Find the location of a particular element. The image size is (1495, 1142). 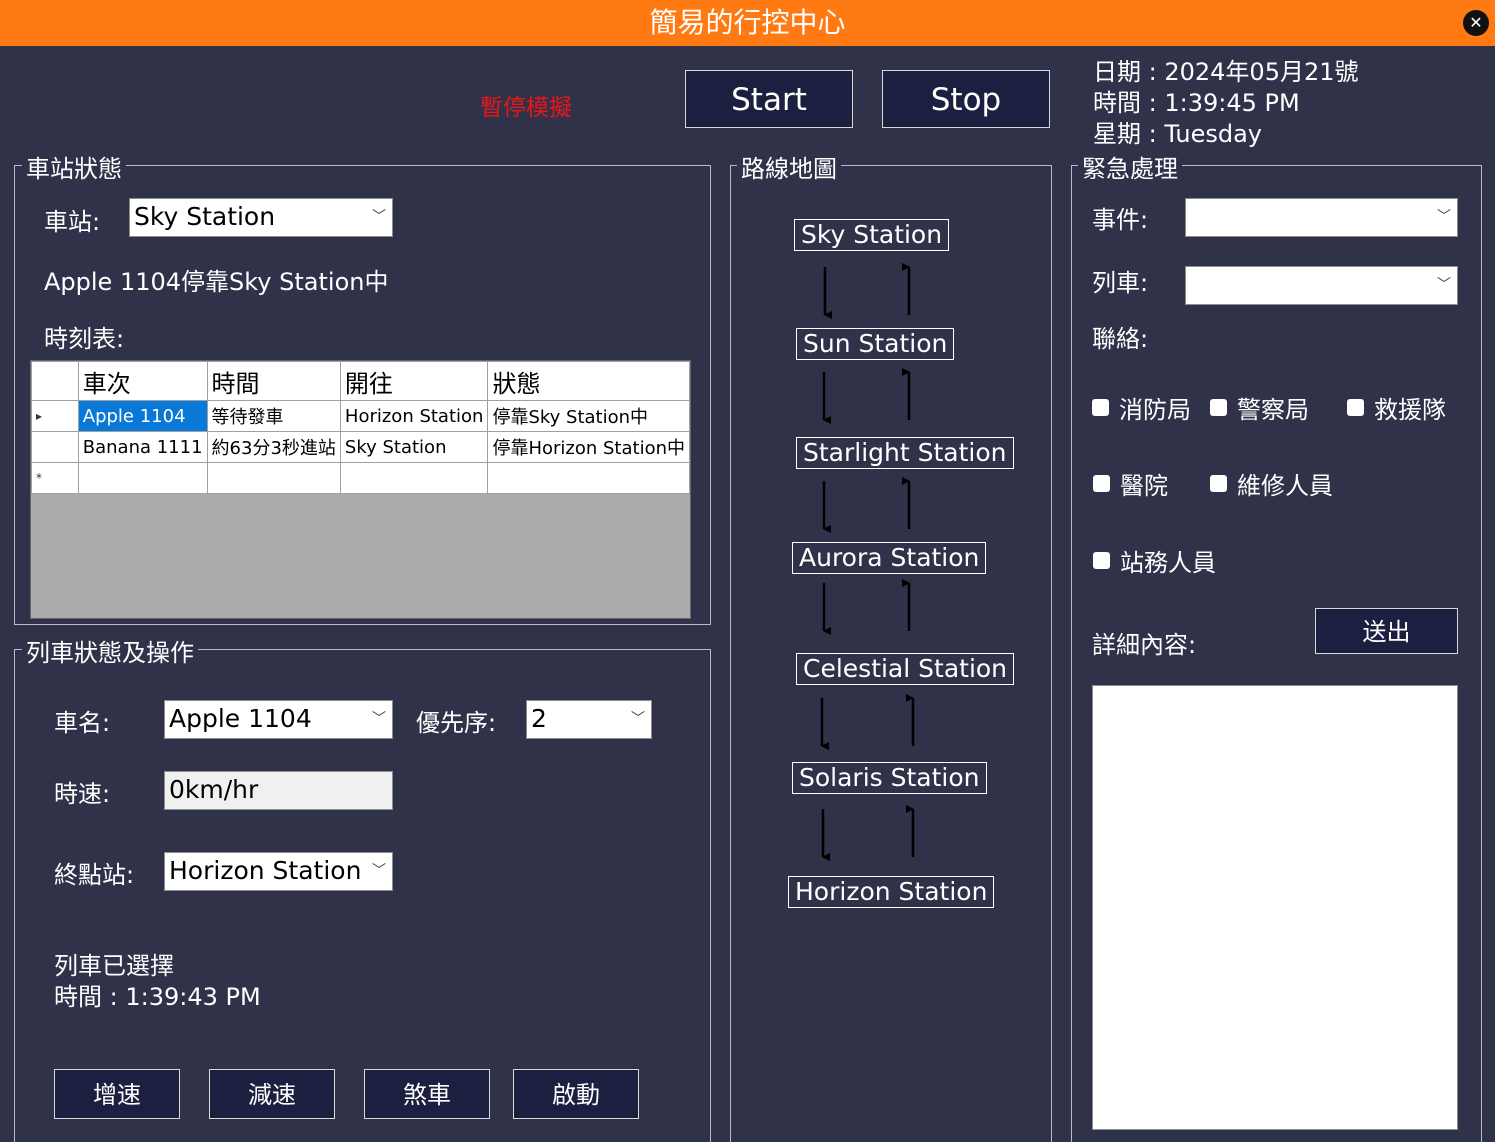

contact-fire-checkbox: 消防局 is located at coordinates (1141, 407).